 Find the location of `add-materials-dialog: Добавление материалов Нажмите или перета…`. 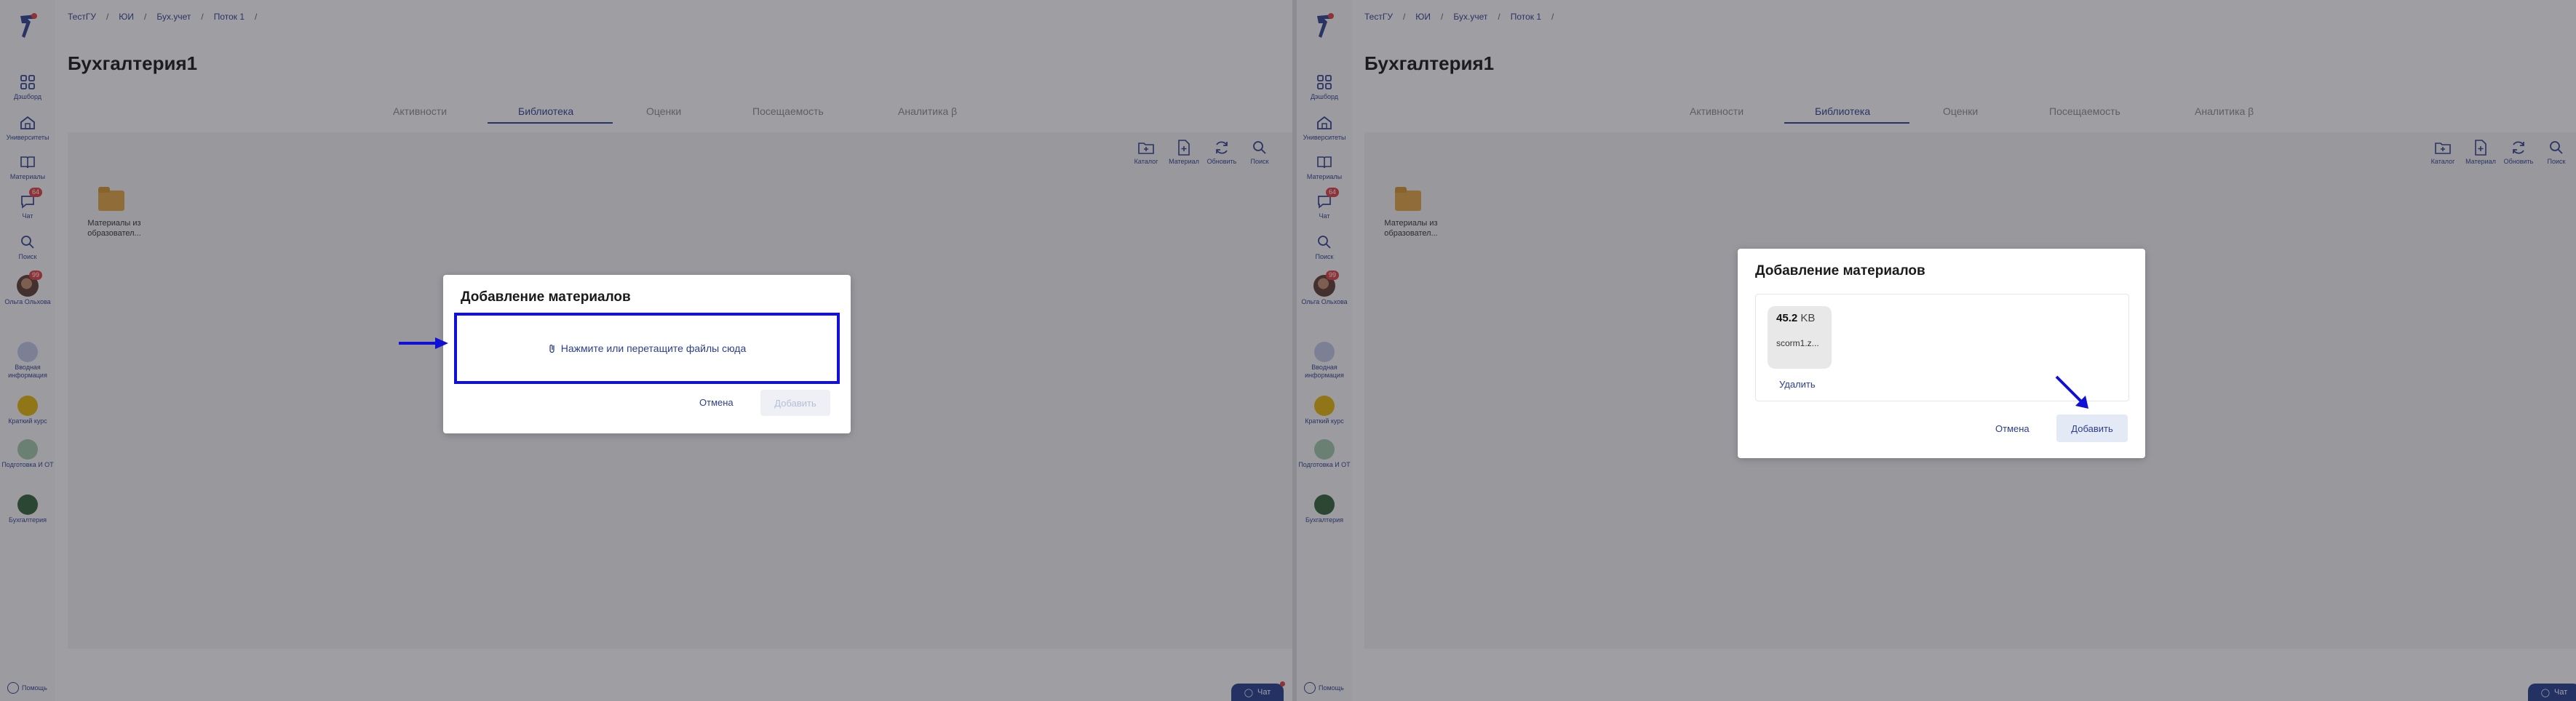

add-materials-dialog: Добавление материалов Нажмите или перета… is located at coordinates (647, 354).